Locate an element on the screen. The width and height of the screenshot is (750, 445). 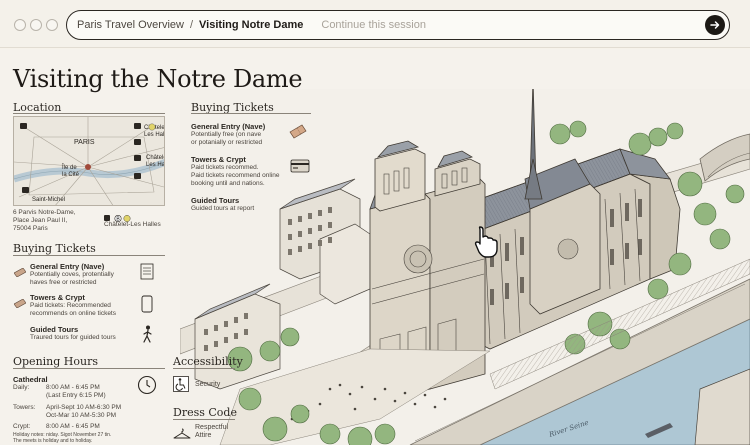
continue-session-input is located at coordinates (511, 25).